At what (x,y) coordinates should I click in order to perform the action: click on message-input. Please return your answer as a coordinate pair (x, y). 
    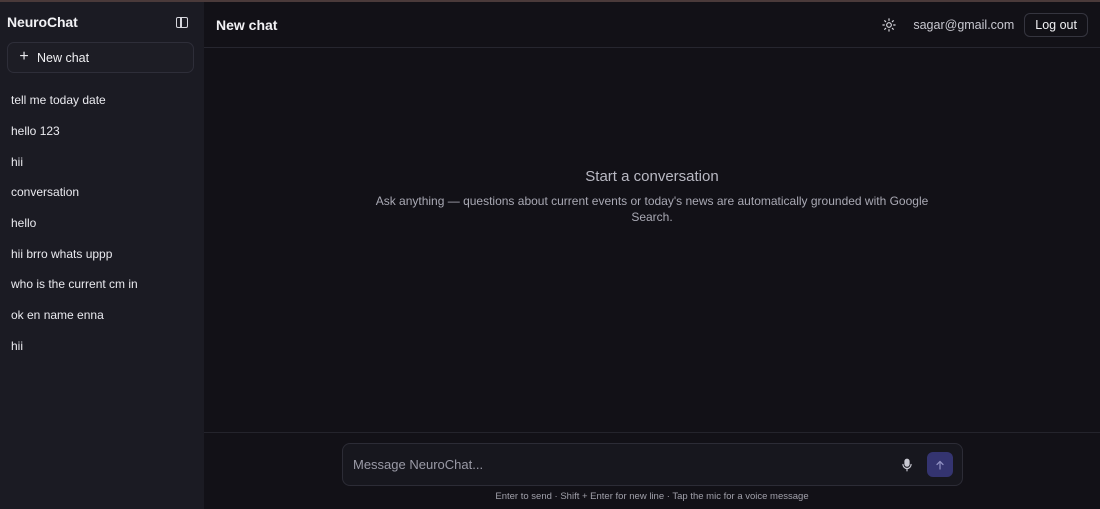
    Looking at the image, I should click on (626, 464).